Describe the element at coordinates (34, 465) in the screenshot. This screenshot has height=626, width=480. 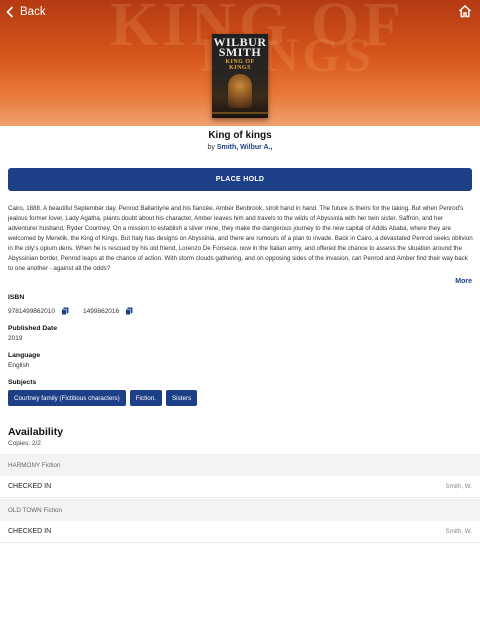
I see `location-name: HARMONY Fiction` at that location.